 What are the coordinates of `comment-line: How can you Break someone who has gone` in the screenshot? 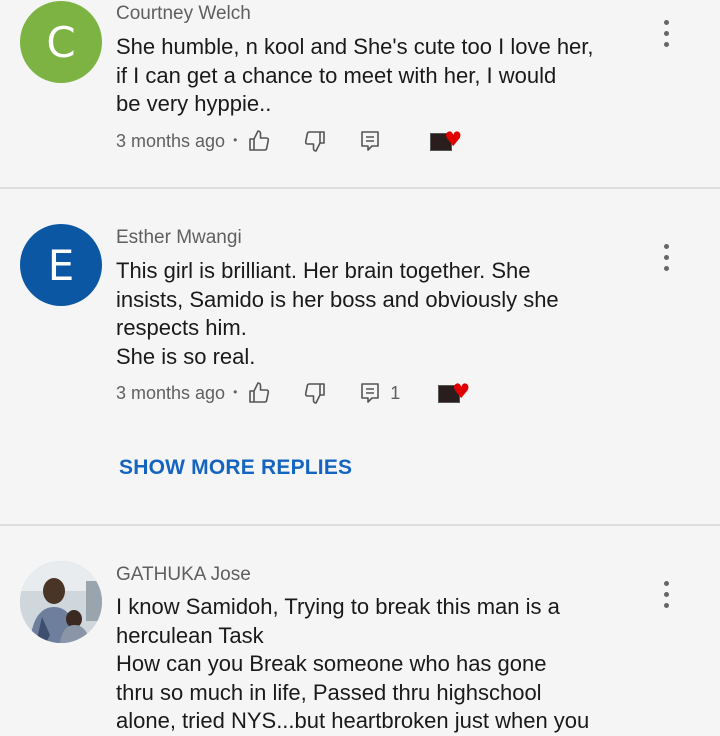 It's located at (331, 663).